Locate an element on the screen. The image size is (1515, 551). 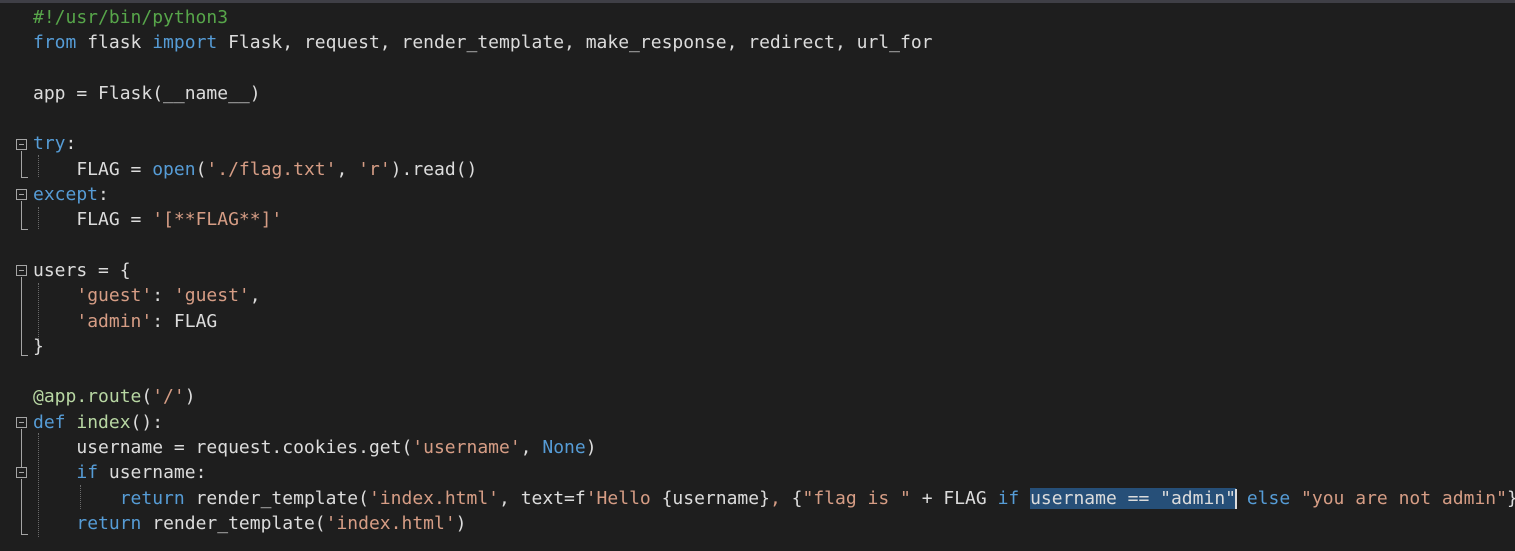
code-token: username: is located at coordinates (152, 473).